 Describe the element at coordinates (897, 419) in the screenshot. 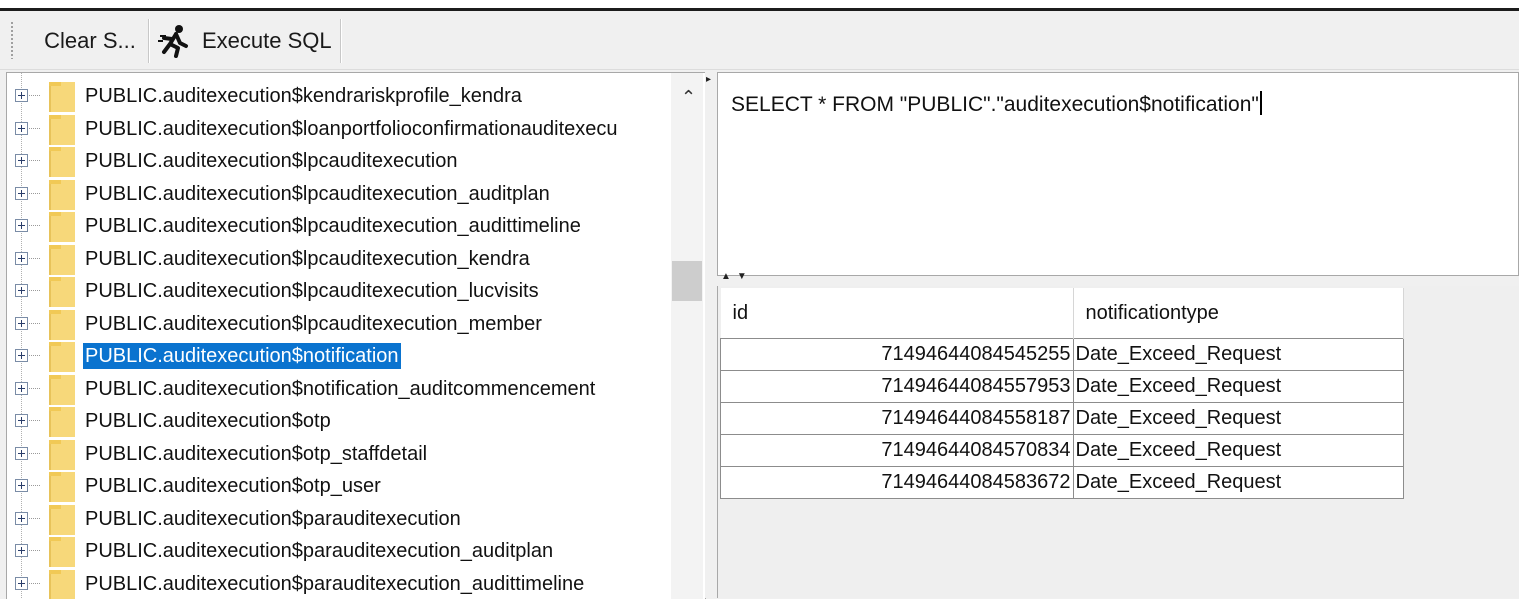

I see `cell-id: 71494644084558187` at that location.